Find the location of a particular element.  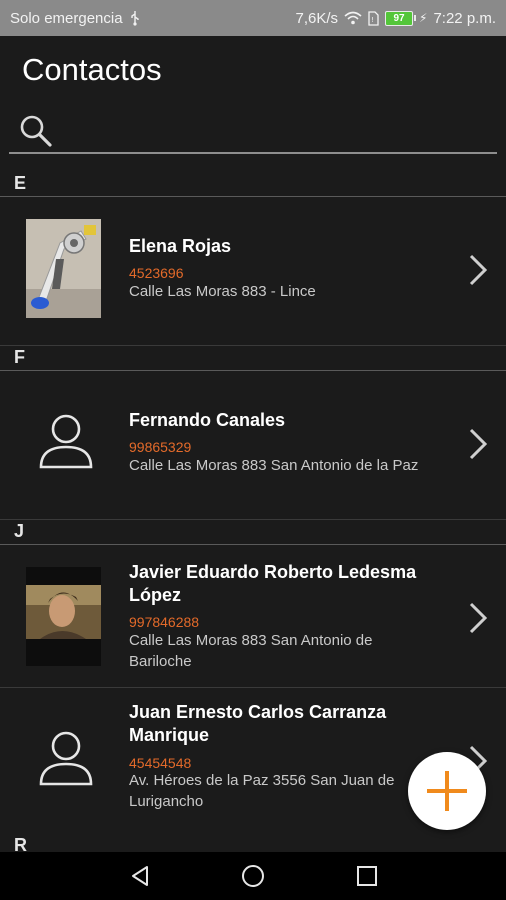

navigation-bar is located at coordinates (253, 876).